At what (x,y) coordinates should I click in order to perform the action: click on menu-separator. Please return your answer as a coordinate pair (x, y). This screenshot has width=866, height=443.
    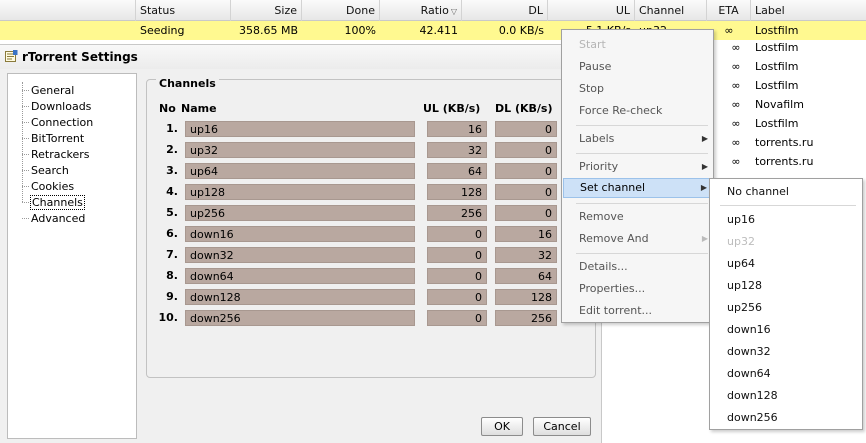
    Looking at the image, I should click on (642, 153).